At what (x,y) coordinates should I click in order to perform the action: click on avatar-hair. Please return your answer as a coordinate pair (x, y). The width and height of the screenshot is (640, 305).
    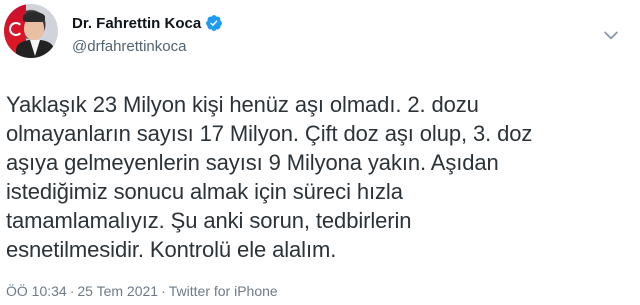
    Looking at the image, I should click on (34, 17).